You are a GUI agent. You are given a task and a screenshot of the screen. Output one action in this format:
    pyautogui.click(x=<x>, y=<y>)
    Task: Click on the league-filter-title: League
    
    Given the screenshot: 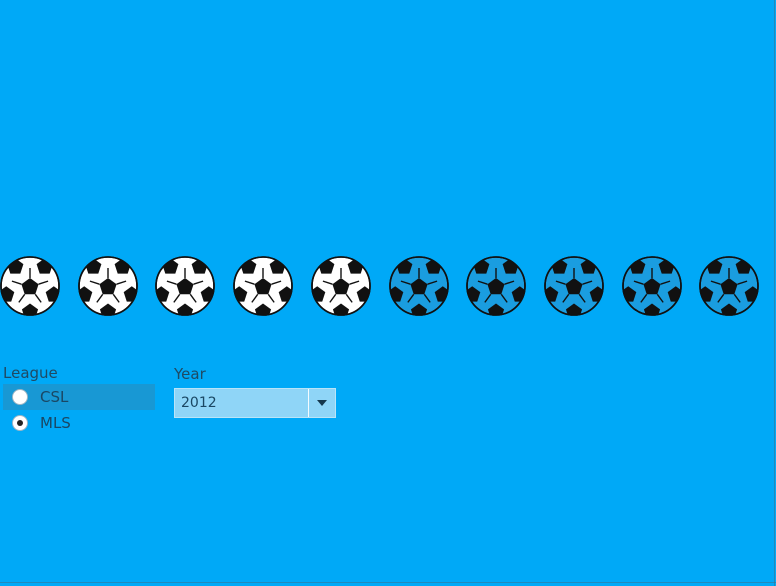 What is the action you would take?
    pyautogui.click(x=30, y=373)
    